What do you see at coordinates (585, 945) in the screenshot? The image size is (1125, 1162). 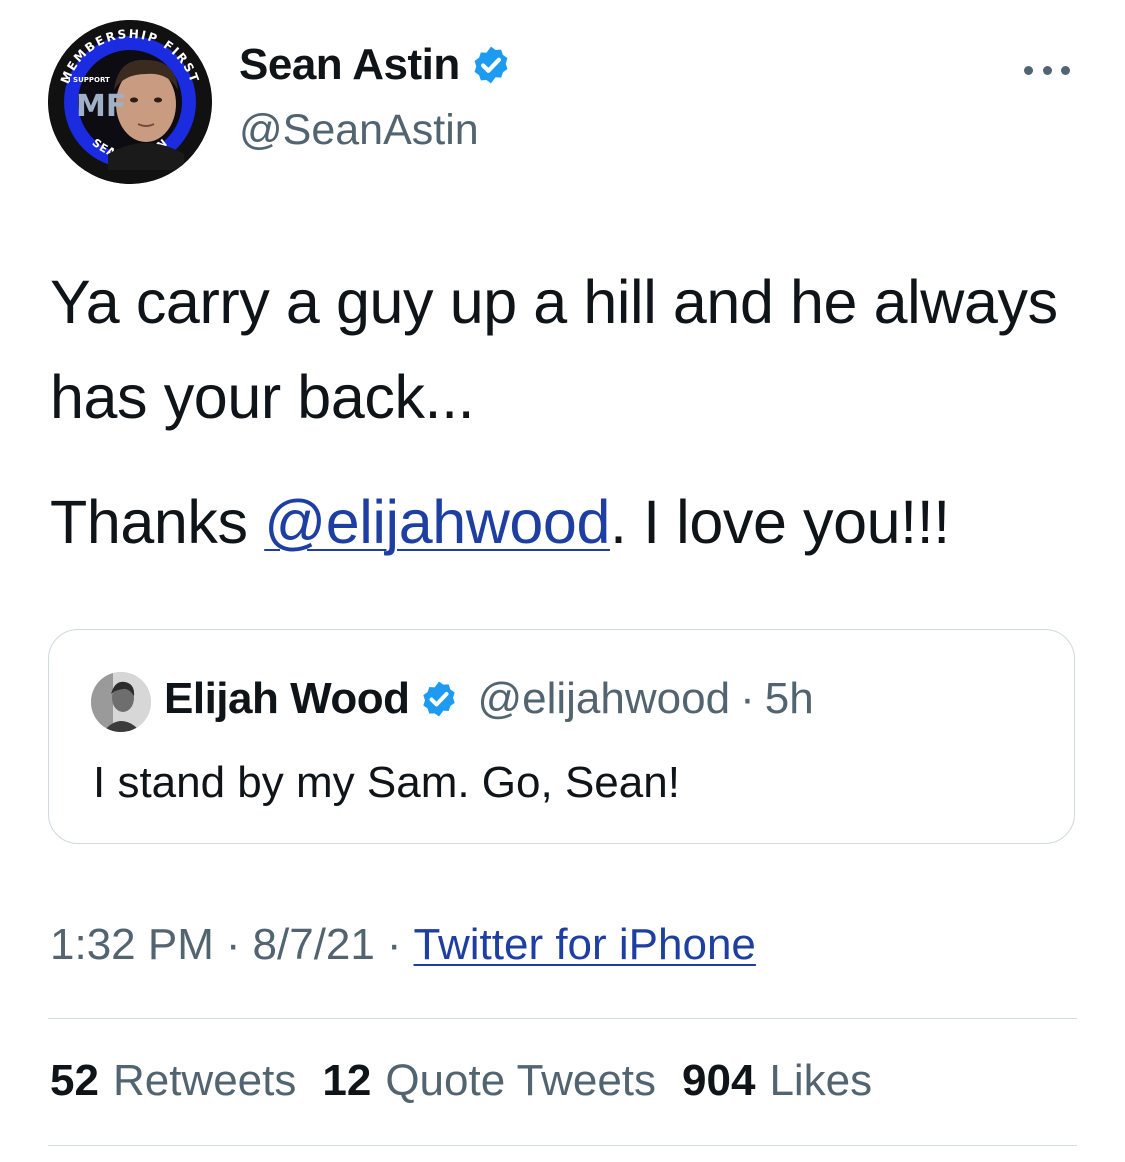 I see `tweet-source-link: Twitter for iPhone` at bounding box center [585, 945].